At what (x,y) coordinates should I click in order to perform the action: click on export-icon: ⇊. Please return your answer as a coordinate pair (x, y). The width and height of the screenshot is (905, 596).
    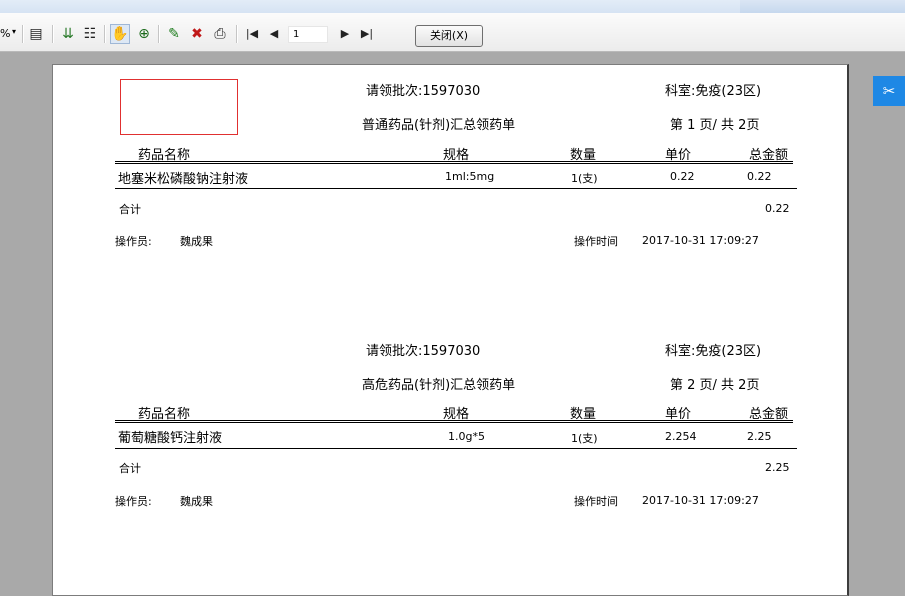
    Looking at the image, I should click on (68, 34).